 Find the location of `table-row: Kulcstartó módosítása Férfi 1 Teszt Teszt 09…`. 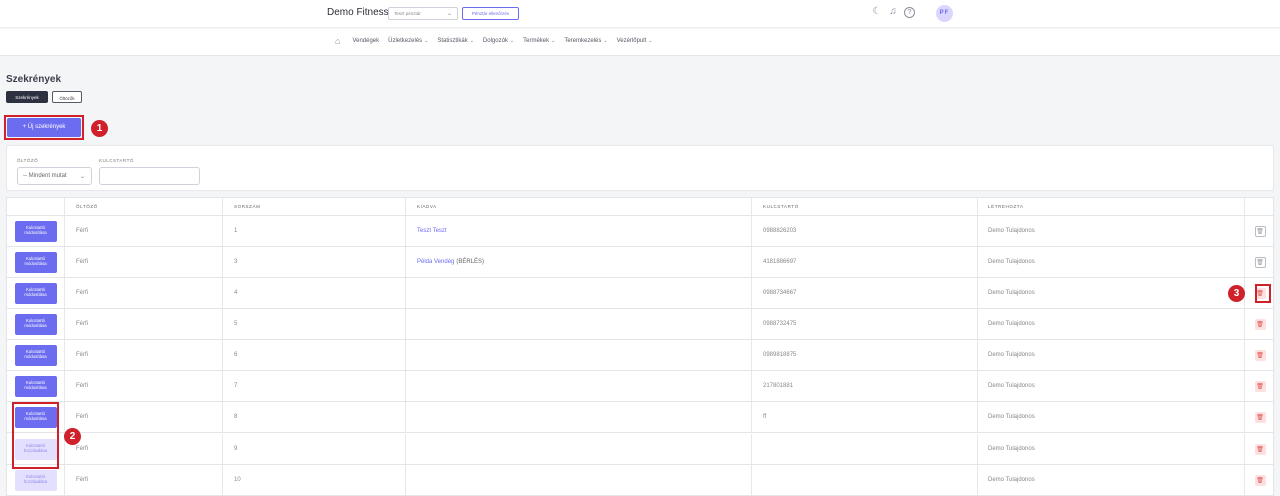

table-row: Kulcstartó módosítása Férfi 1 Teszt Teszt 09… is located at coordinates (640, 231).